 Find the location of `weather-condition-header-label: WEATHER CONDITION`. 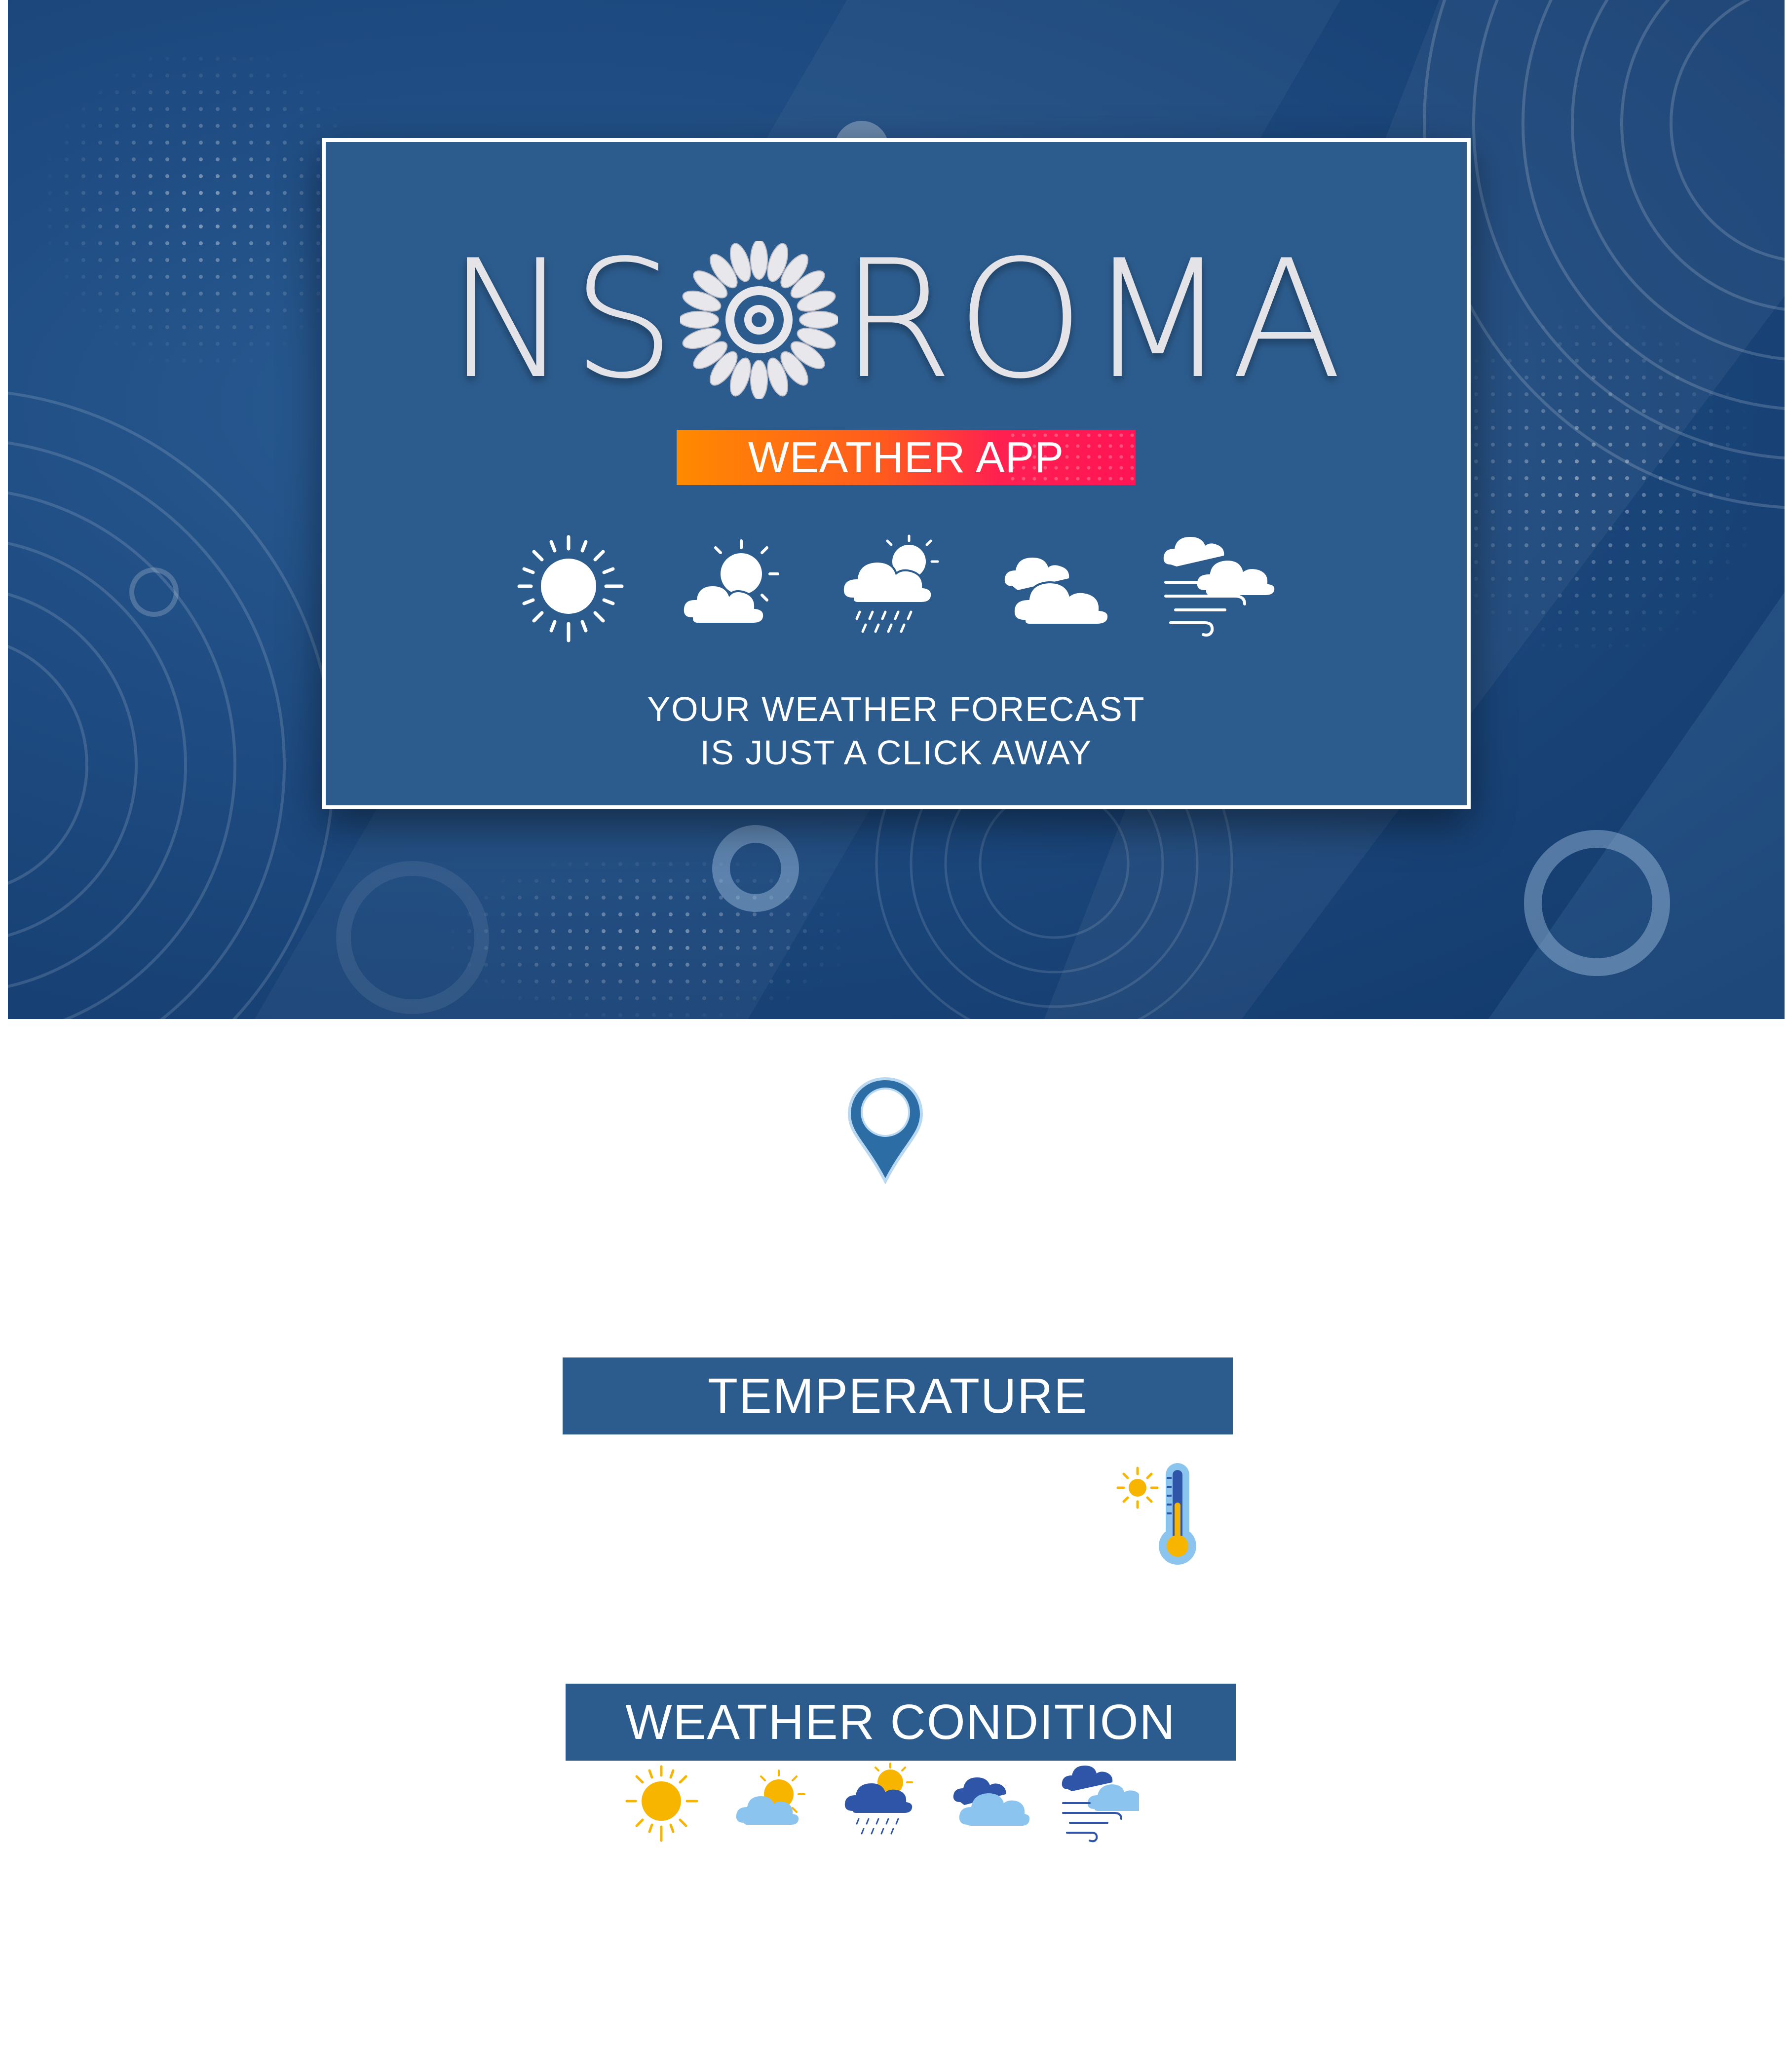

weather-condition-header-label: WEATHER CONDITION is located at coordinates (900, 1722).